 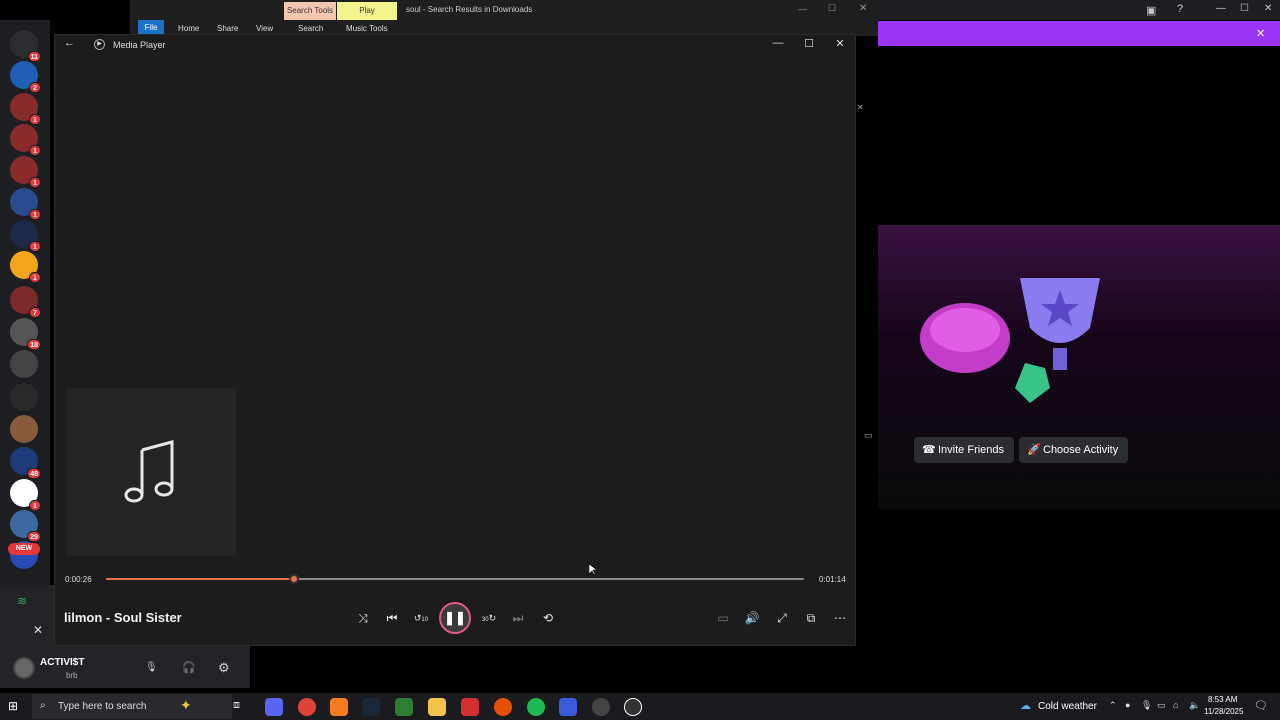 What do you see at coordinates (518, 618) in the screenshot?
I see `next-track-icon: ⏭` at bounding box center [518, 618].